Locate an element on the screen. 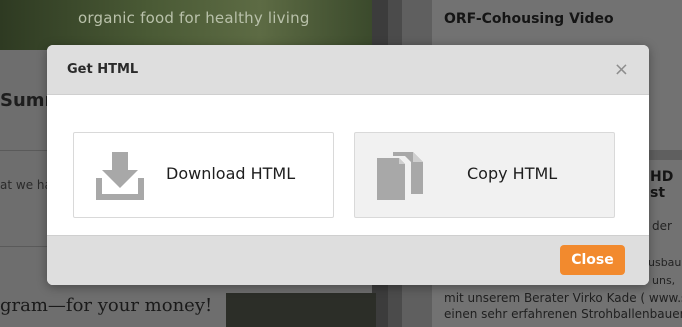  download-icon is located at coordinates (120, 178).